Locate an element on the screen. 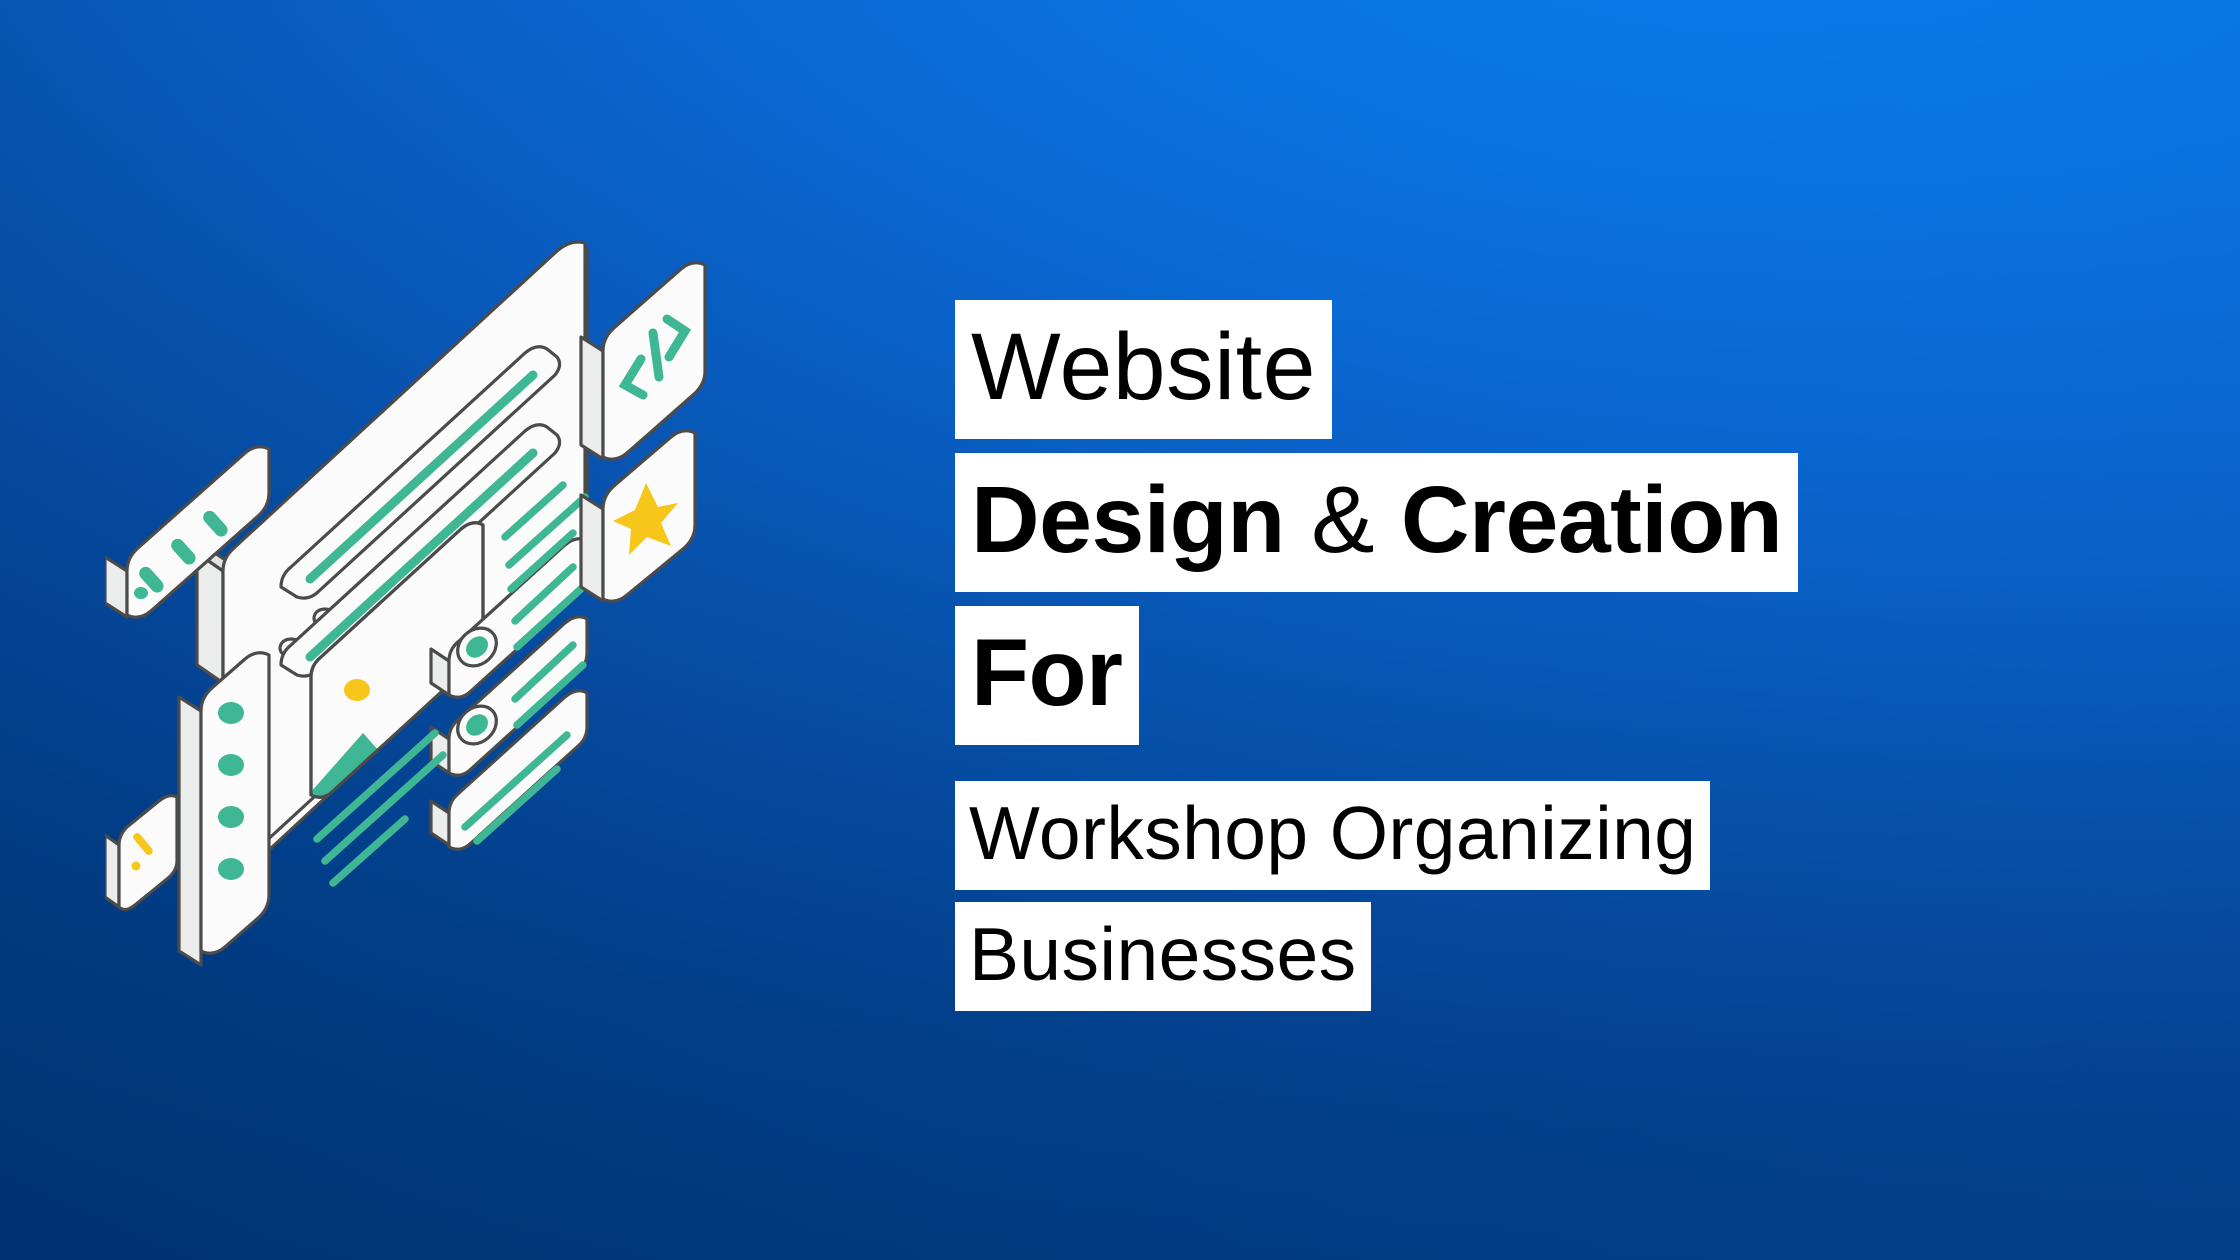 The image size is (2240, 1260). headline-ampersand: & is located at coordinates (1343, 520).